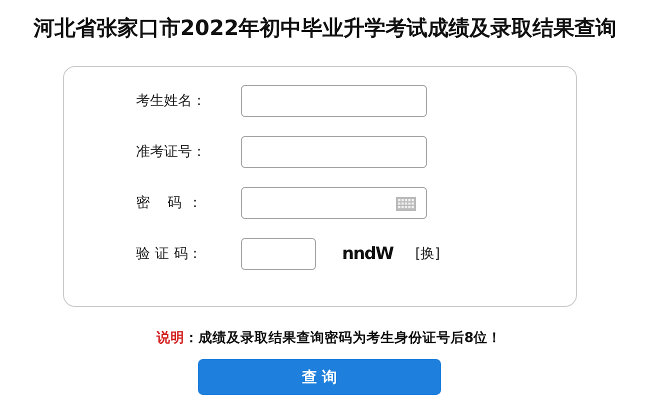  I want to click on captcha-image: nndW, so click(368, 254).